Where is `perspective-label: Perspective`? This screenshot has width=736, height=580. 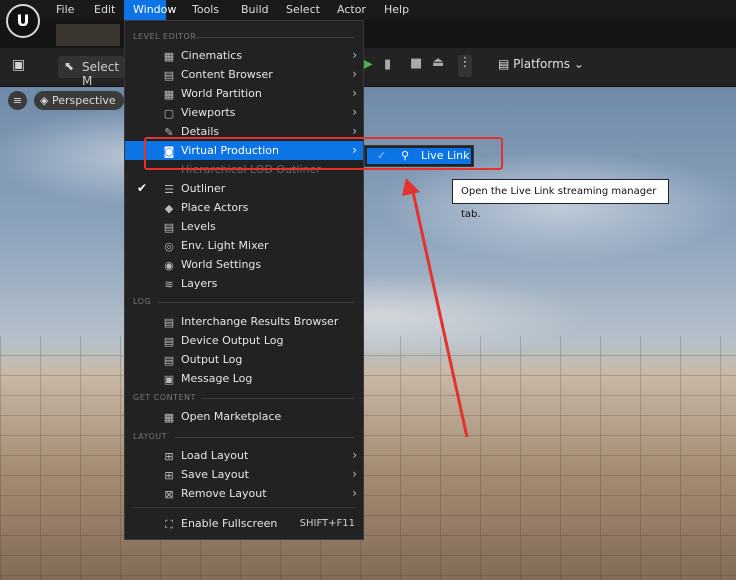 perspective-label: Perspective is located at coordinates (83, 100).